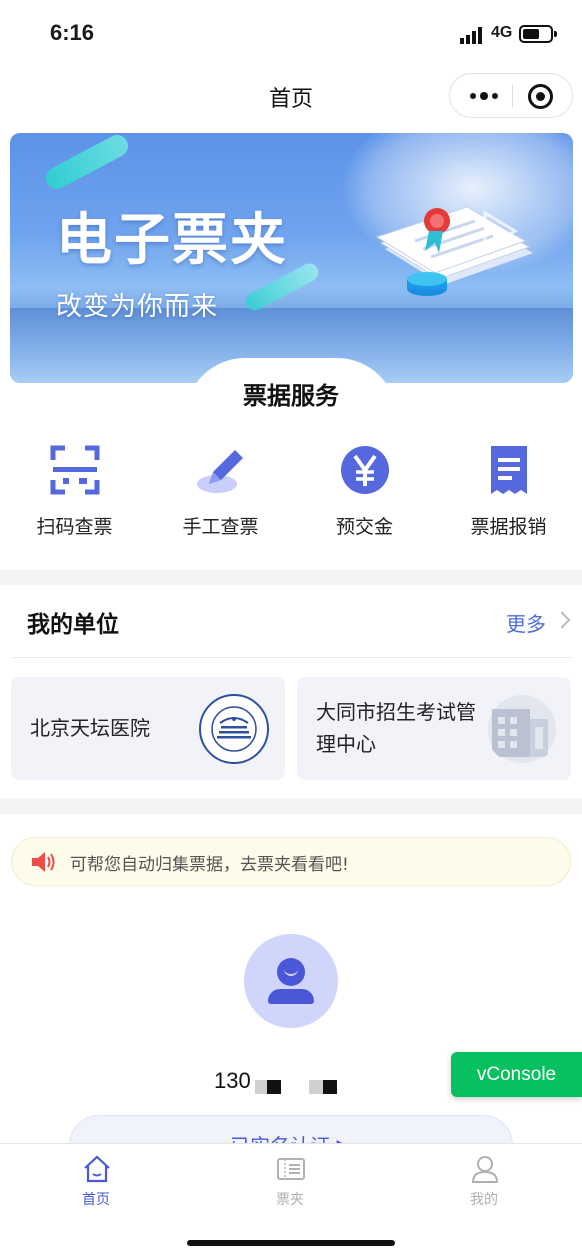 This screenshot has width=582, height=1259. I want to click on tab-label: 票夹, so click(290, 1200).